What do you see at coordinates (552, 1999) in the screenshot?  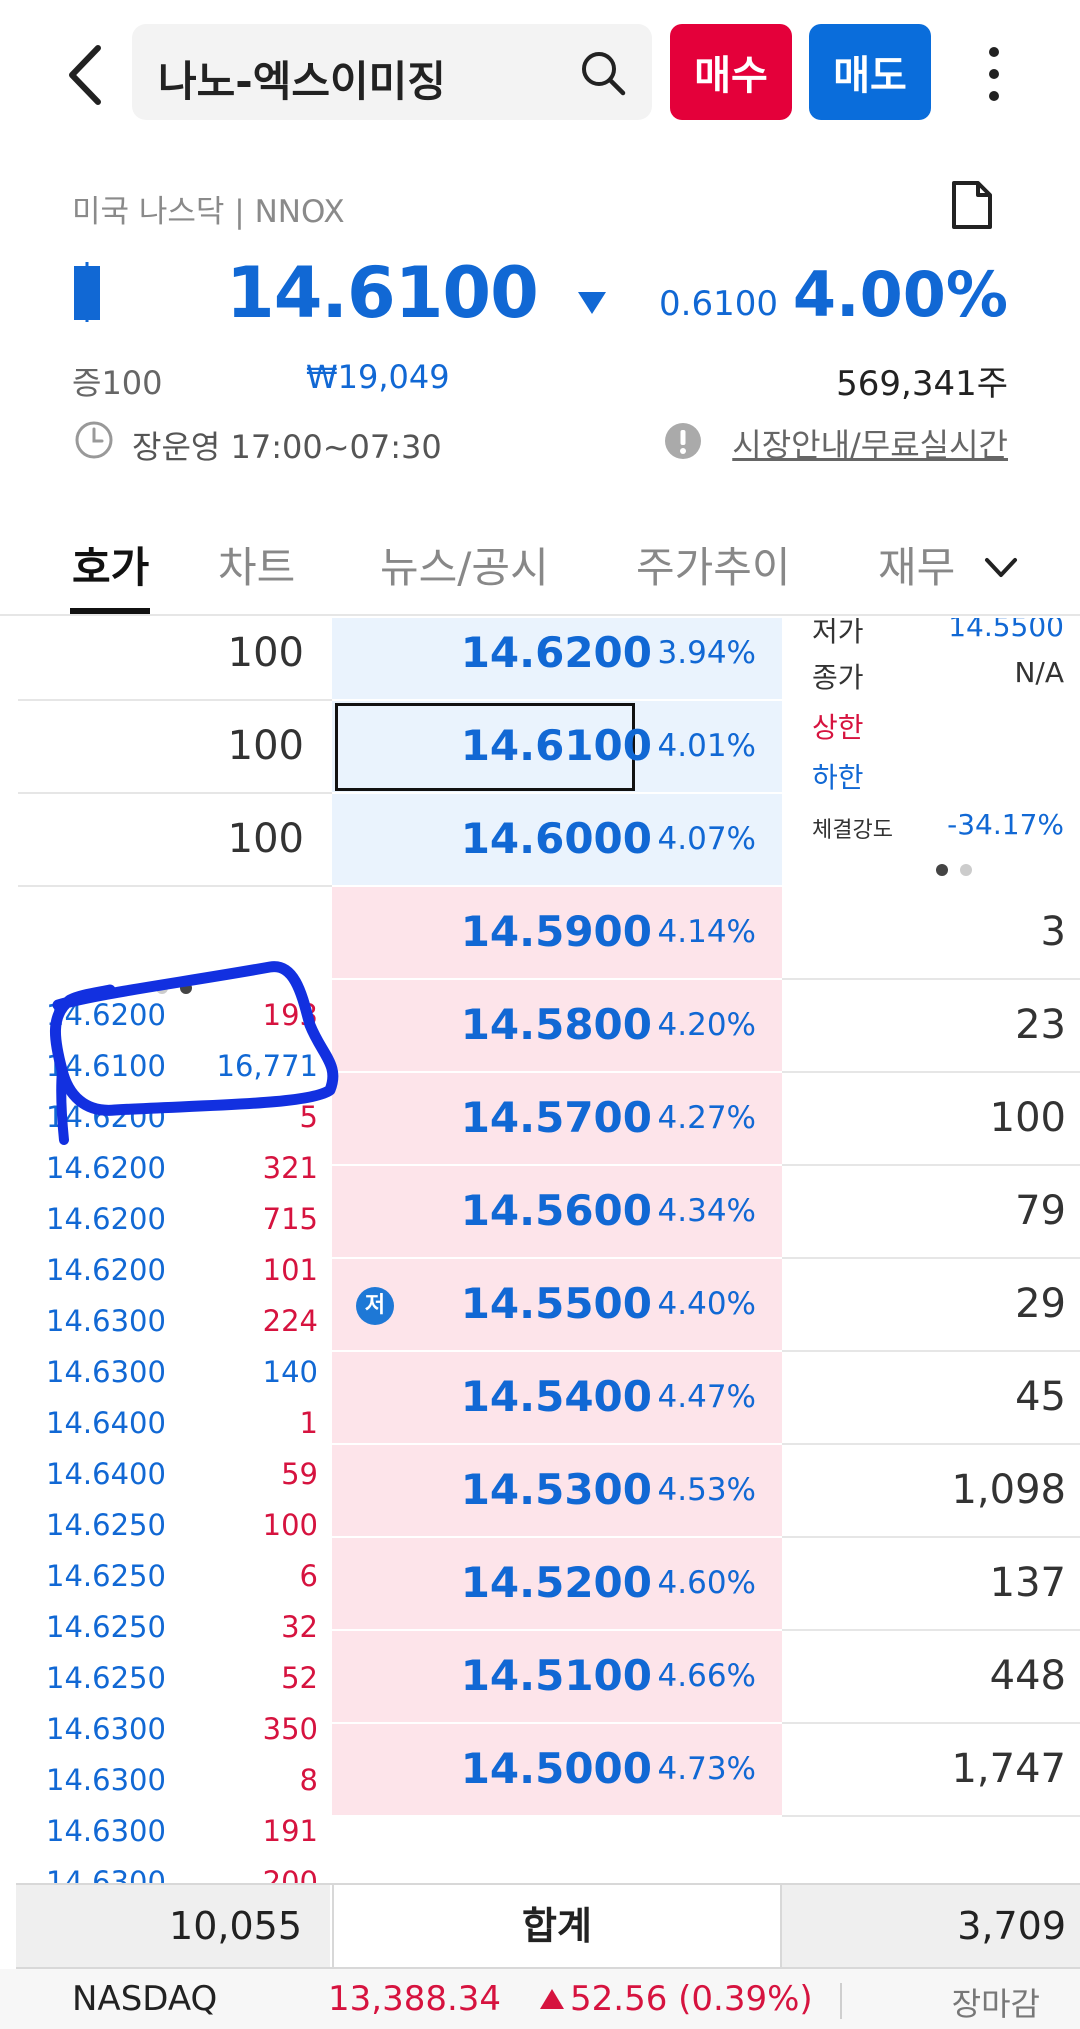 I see `up-triangle-icon` at bounding box center [552, 1999].